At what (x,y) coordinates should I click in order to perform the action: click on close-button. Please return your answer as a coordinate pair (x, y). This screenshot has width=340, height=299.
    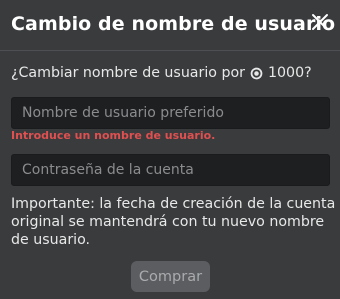
    Looking at the image, I should click on (320, 22).